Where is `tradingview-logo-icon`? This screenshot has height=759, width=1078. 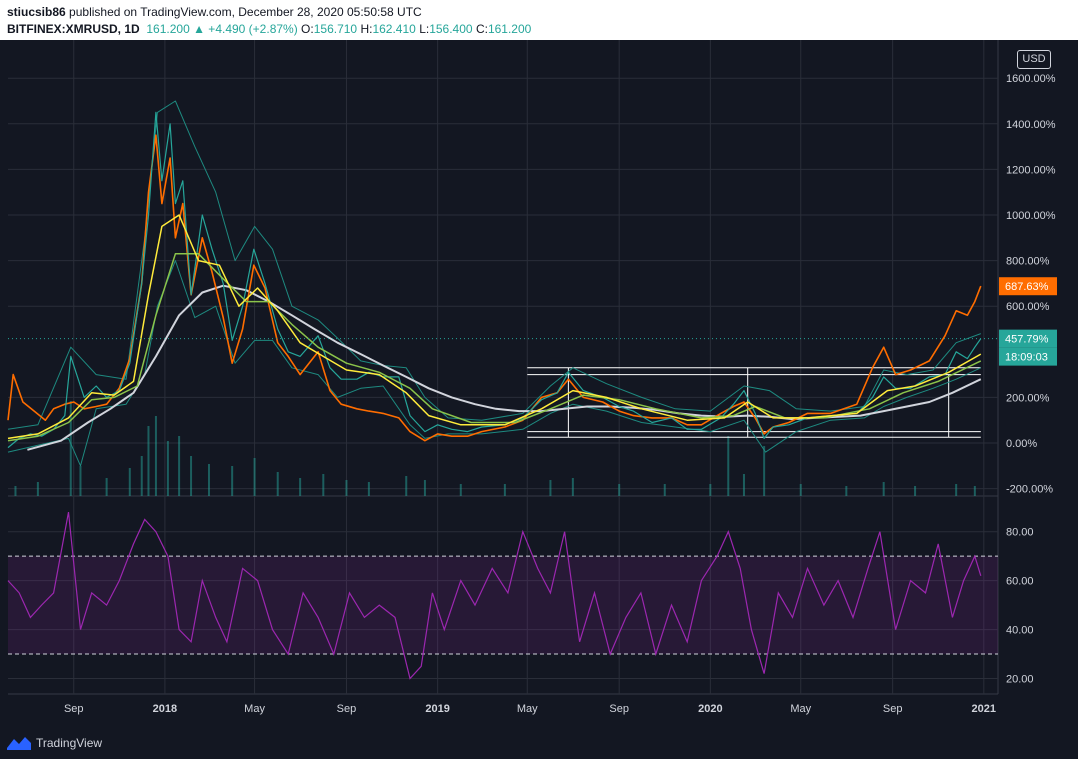
tradingview-logo-icon is located at coordinates (19, 743).